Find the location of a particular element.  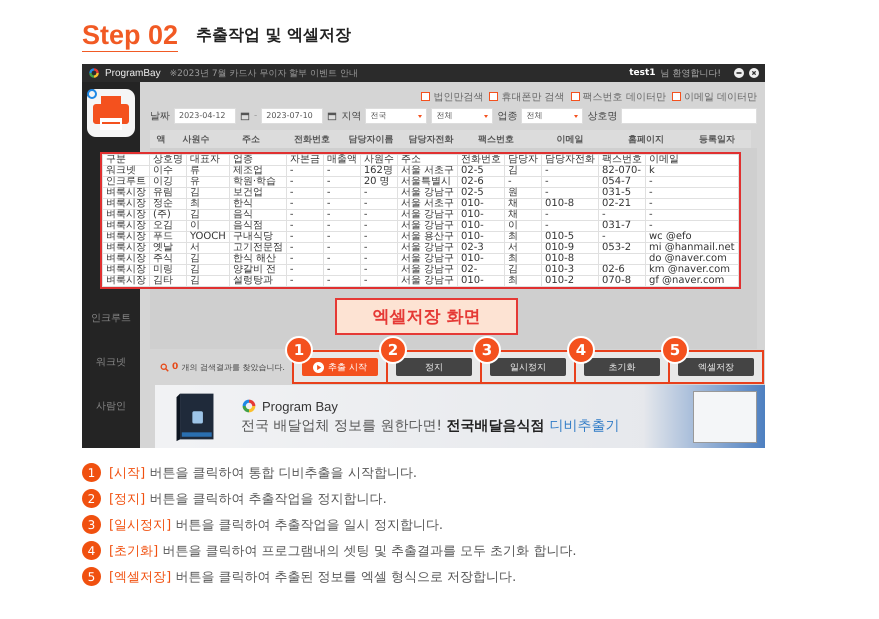

date-field: 2023-04-12 is located at coordinates (205, 116).